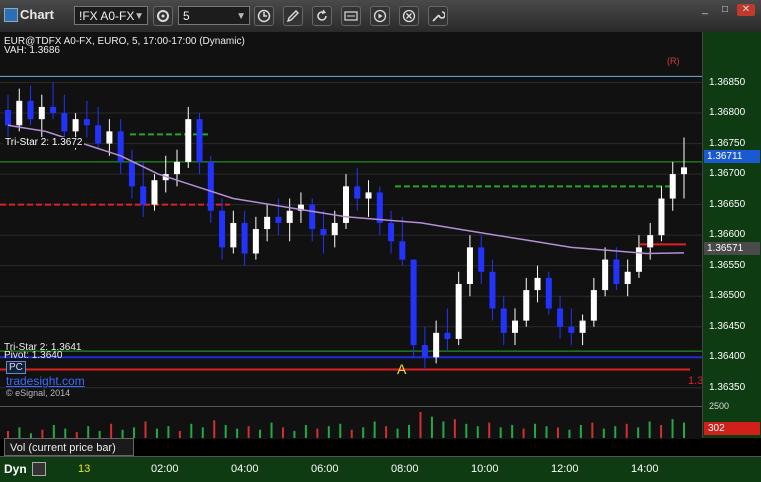 The width and height of the screenshot is (761, 482). I want to click on marker-r: (R), so click(673, 61).